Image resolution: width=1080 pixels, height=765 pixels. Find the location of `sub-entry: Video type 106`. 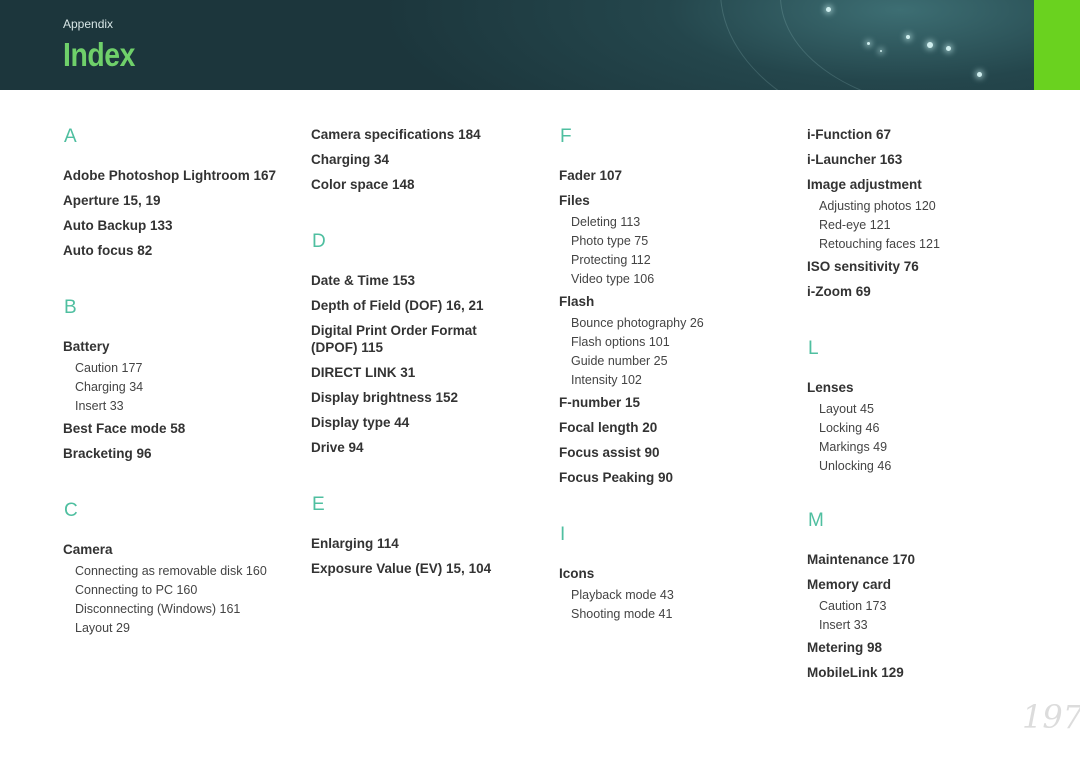

sub-entry: Video type 106 is located at coordinates (613, 279).